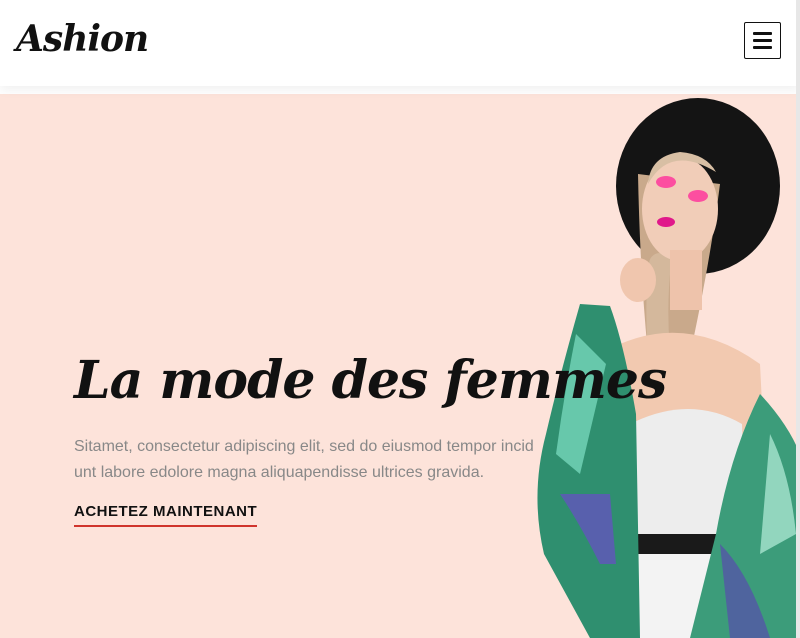 The height and width of the screenshot is (638, 800). Describe the element at coordinates (798, 319) in the screenshot. I see `scrollbar` at that location.